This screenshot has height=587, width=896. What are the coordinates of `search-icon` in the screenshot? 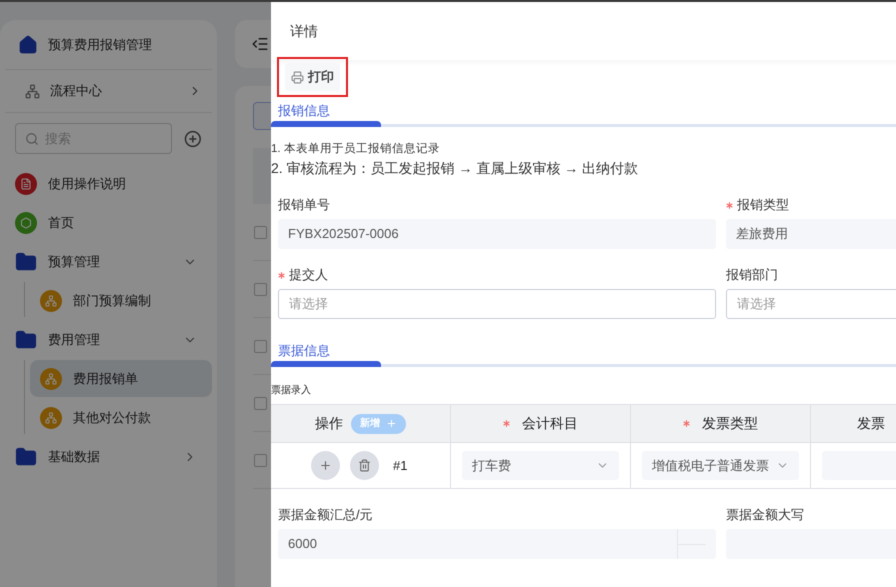 It's located at (32, 139).